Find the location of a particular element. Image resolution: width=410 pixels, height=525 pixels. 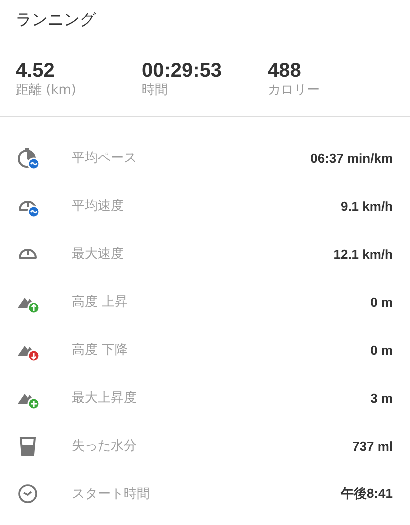

stat-label: 時間 is located at coordinates (155, 91).